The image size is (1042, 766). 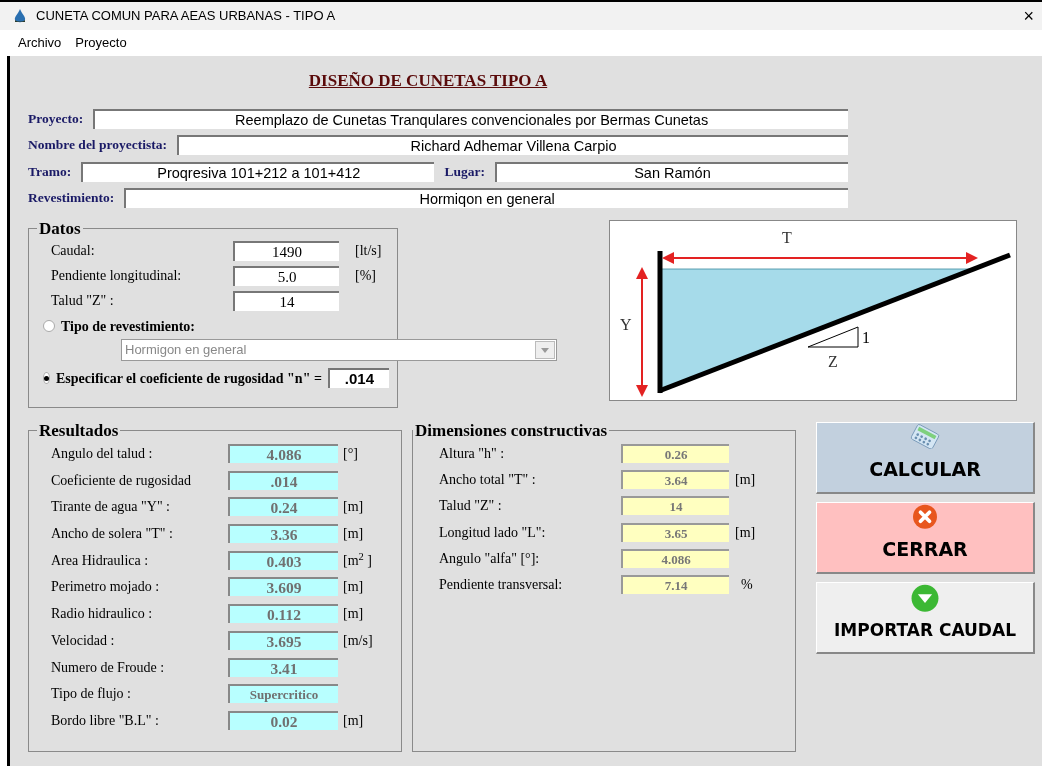 What do you see at coordinates (486, 198) in the screenshot?
I see `text-field: Hormiqon en general` at bounding box center [486, 198].